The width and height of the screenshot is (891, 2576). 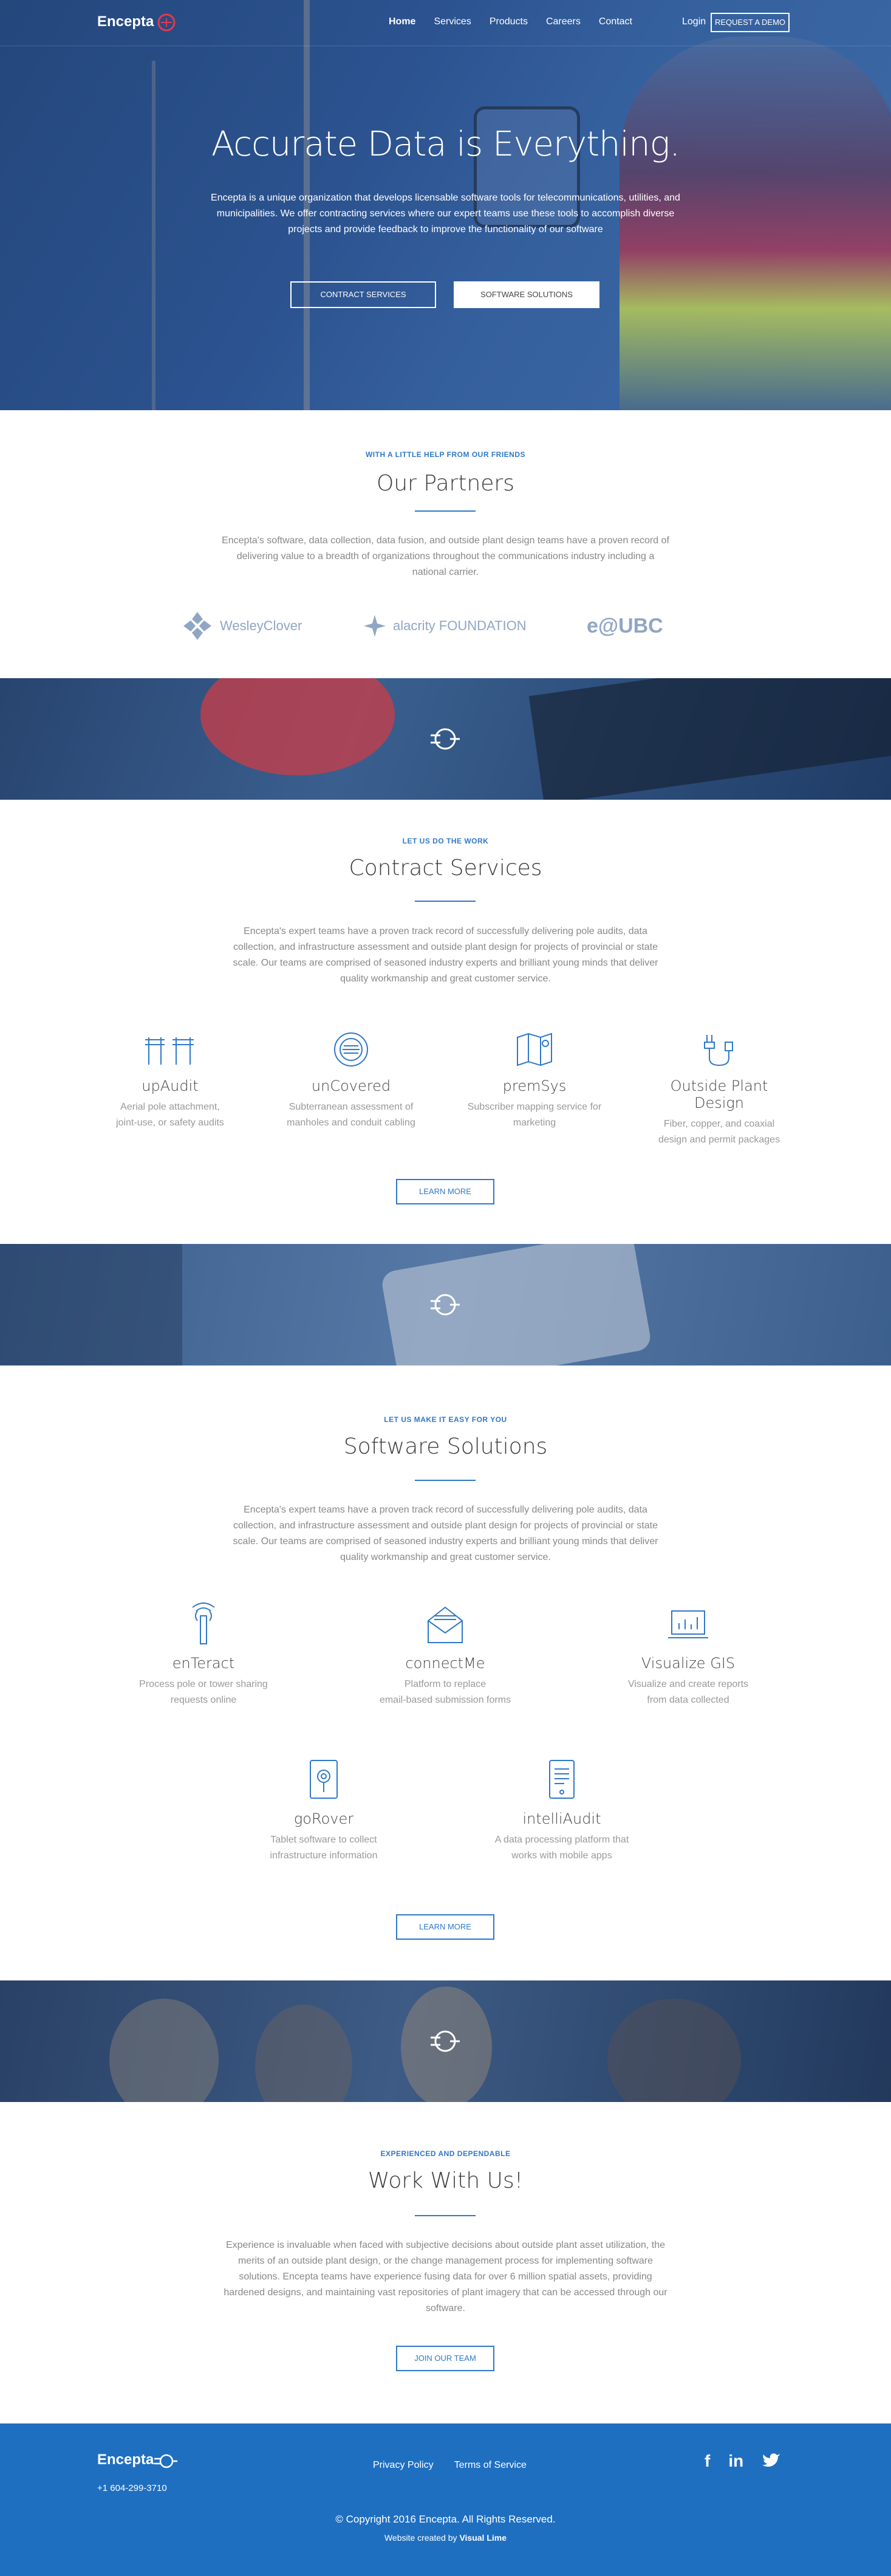 I want to click on nav-home: Home, so click(x=402, y=21).